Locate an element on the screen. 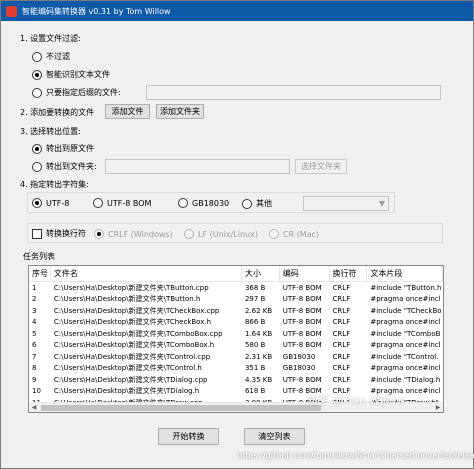 The height and width of the screenshot is (469, 474). row-index: 2 is located at coordinates (34, 299).